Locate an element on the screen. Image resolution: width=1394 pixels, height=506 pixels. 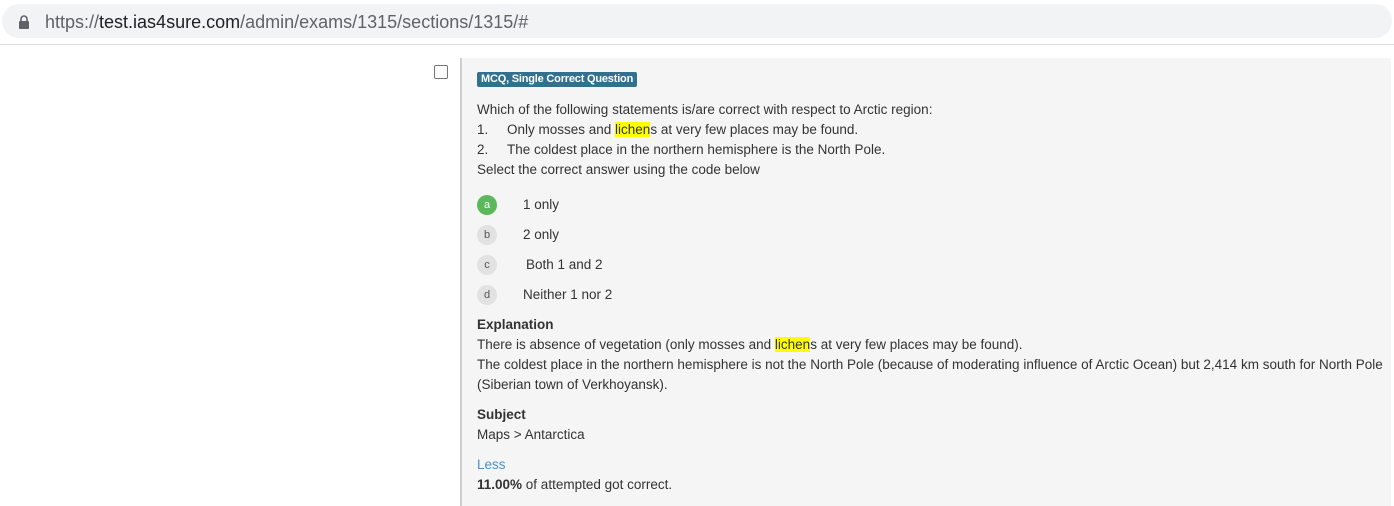
statement-text-part: Only mosses and is located at coordinates (561, 129).